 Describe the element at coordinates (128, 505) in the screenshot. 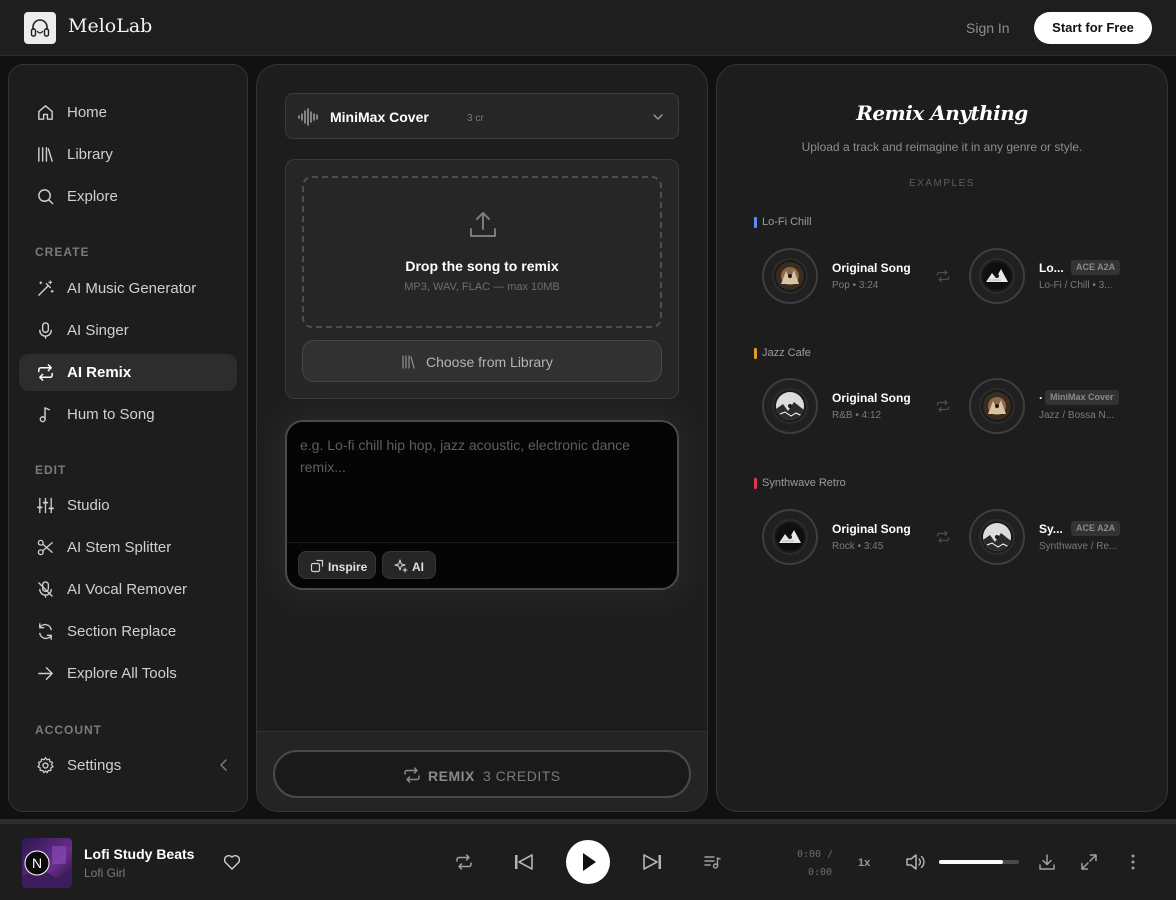

I see `sidebar-item-studio: Studio` at that location.